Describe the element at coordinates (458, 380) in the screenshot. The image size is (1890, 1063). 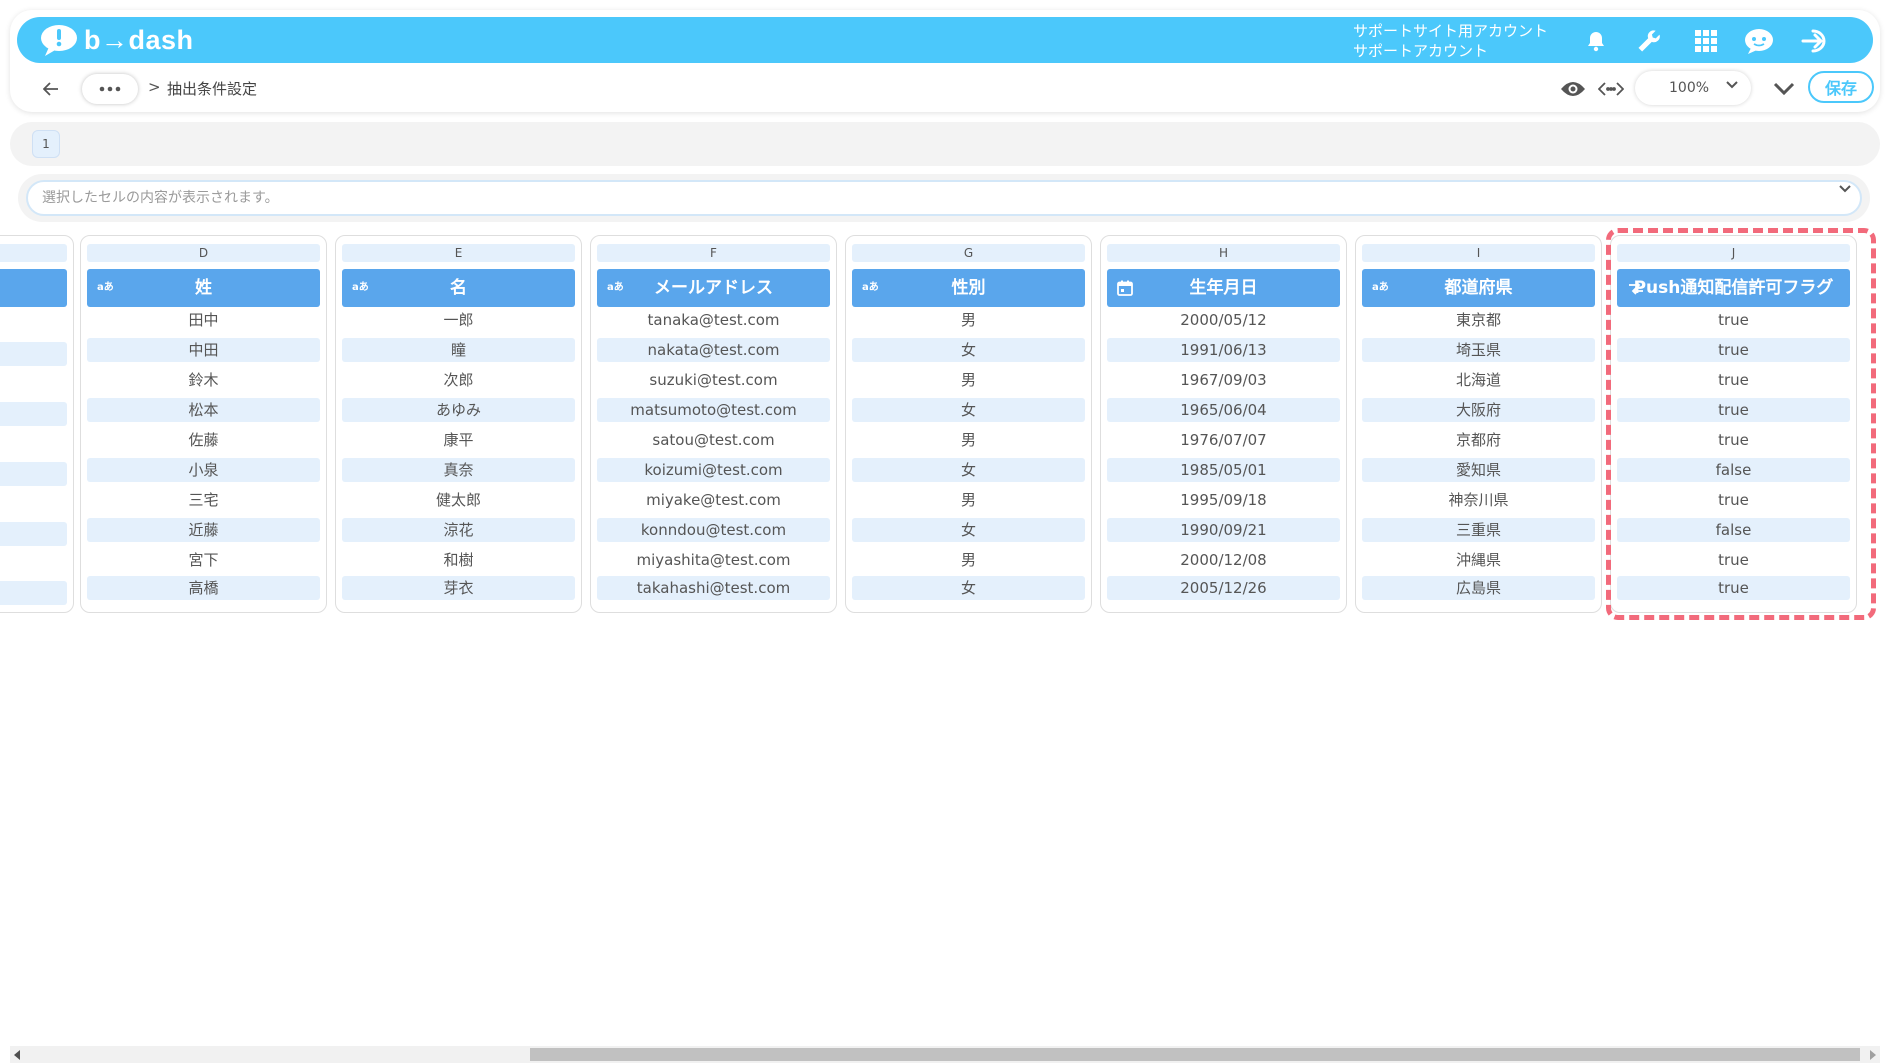
I see `table-cell: 次郎` at that location.